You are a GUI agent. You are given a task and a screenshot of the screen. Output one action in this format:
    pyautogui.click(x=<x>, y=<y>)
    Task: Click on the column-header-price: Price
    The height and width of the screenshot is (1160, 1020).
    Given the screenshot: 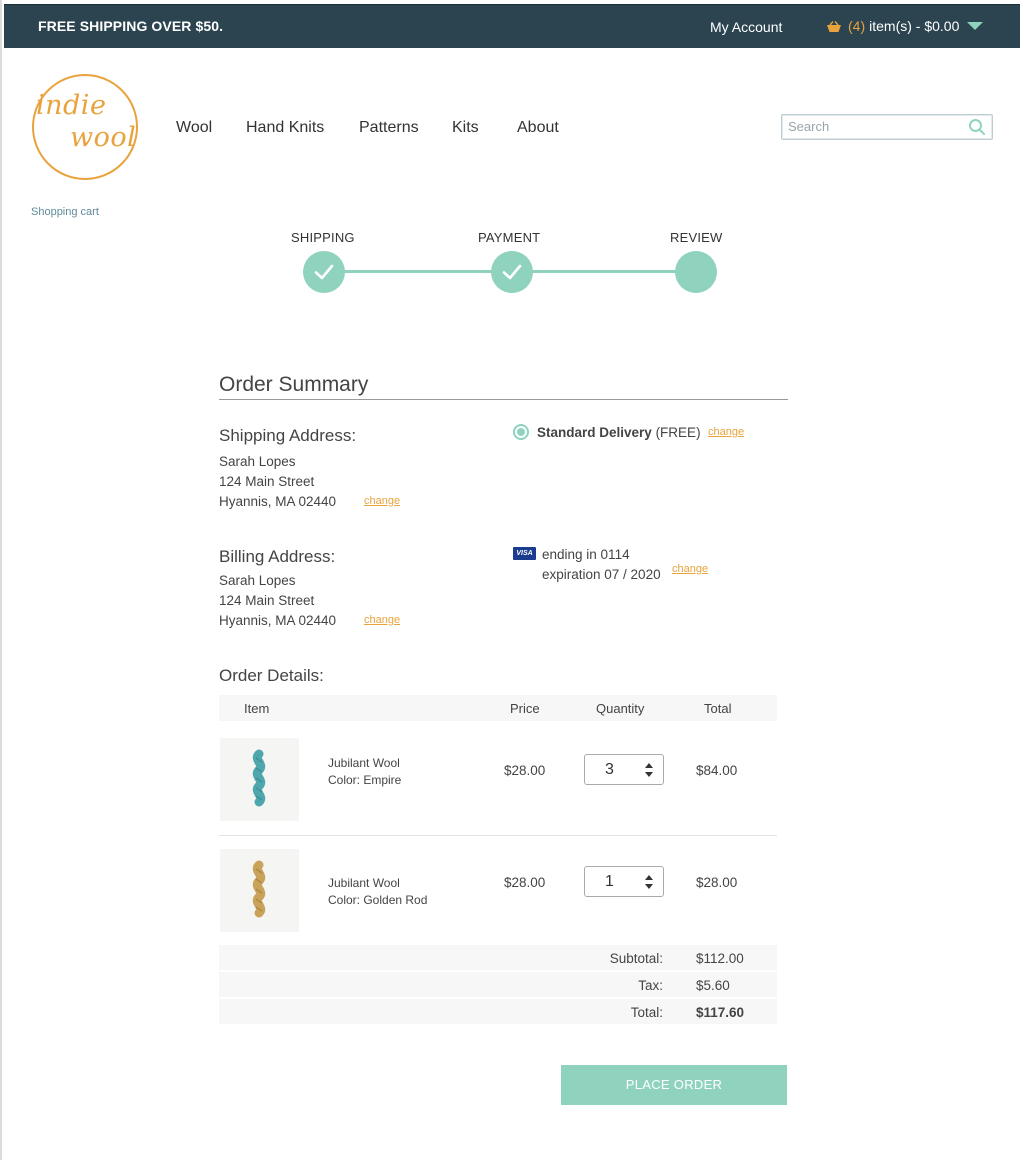 What is the action you would take?
    pyautogui.click(x=525, y=708)
    